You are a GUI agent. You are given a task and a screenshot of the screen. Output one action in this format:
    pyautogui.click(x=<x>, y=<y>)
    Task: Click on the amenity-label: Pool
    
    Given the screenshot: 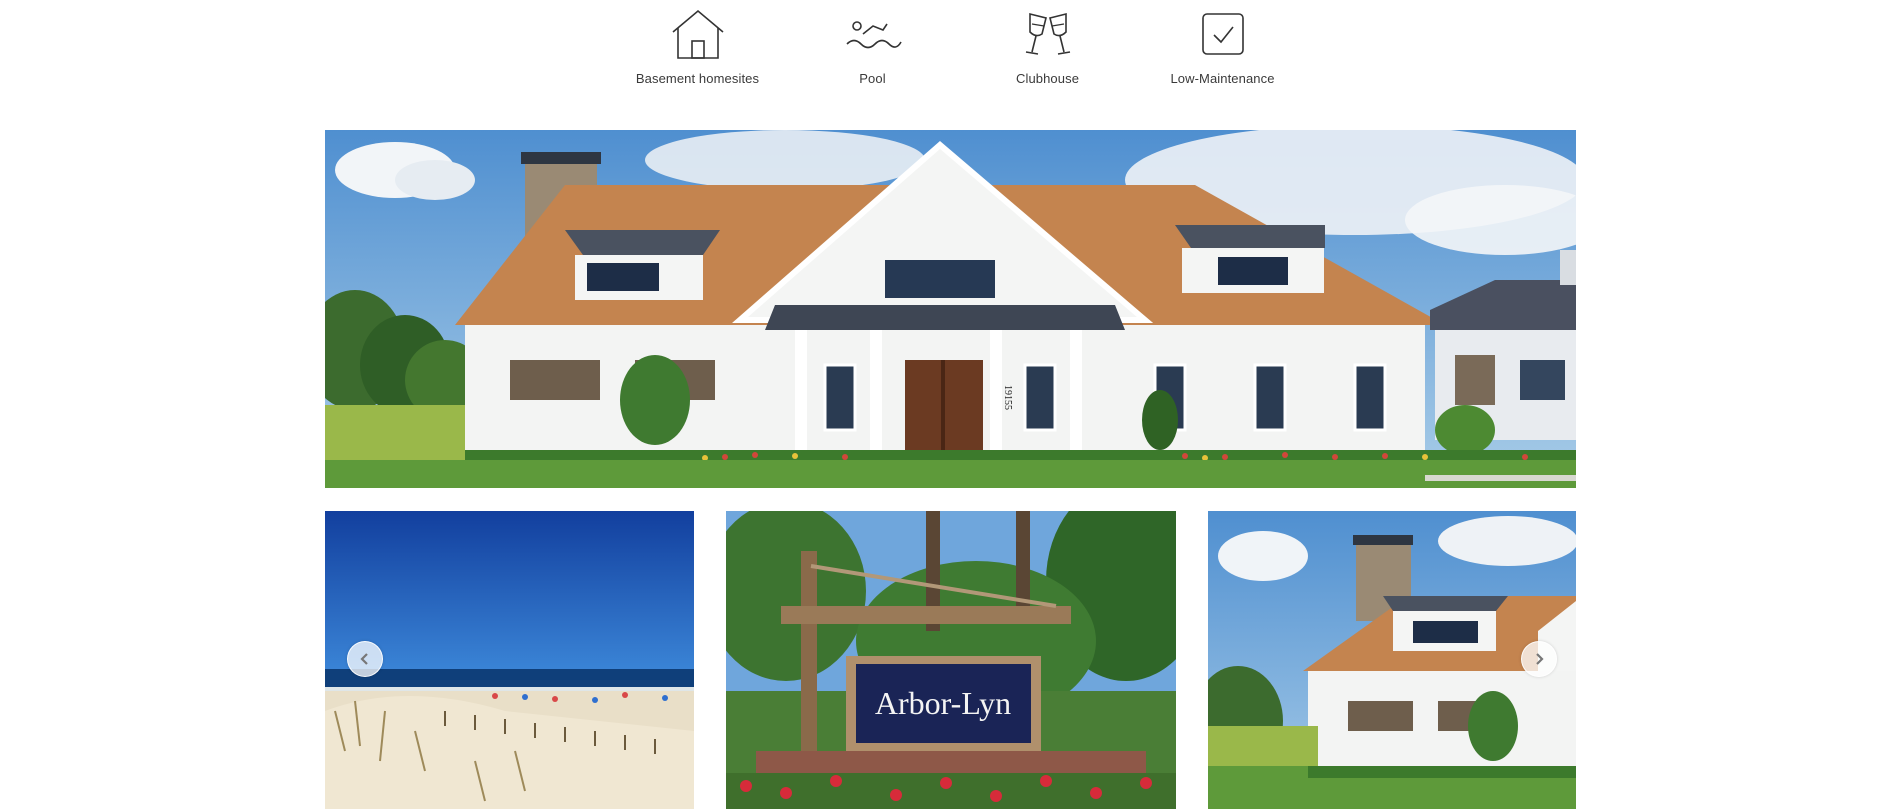 What is the action you would take?
    pyautogui.click(x=872, y=78)
    